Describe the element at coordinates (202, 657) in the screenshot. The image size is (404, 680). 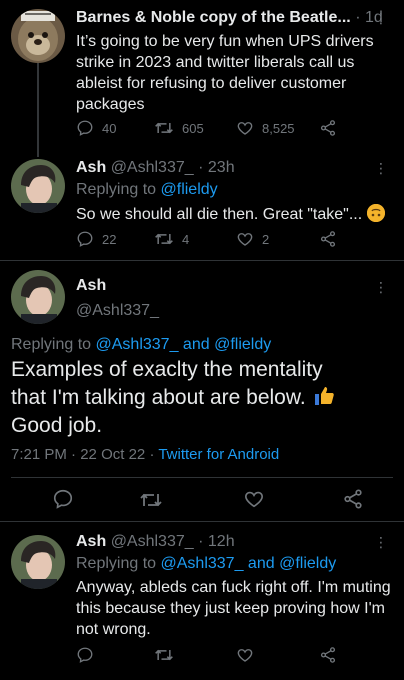
I see `action-bar` at that location.